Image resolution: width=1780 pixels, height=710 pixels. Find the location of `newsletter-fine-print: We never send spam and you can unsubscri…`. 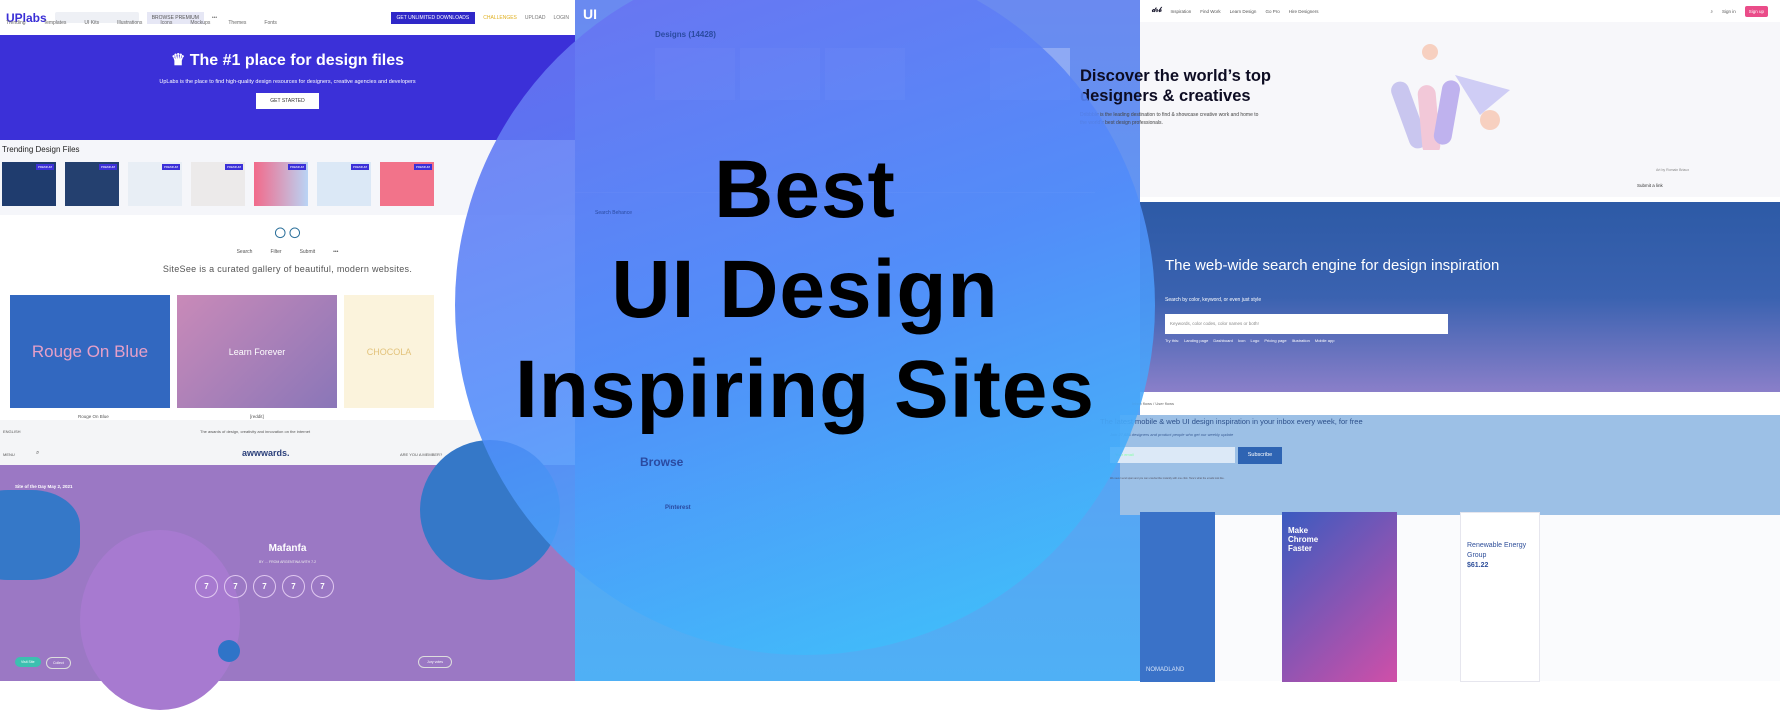

newsletter-fine-print: We never send spam and you can unsubscri… is located at coordinates (1167, 478).